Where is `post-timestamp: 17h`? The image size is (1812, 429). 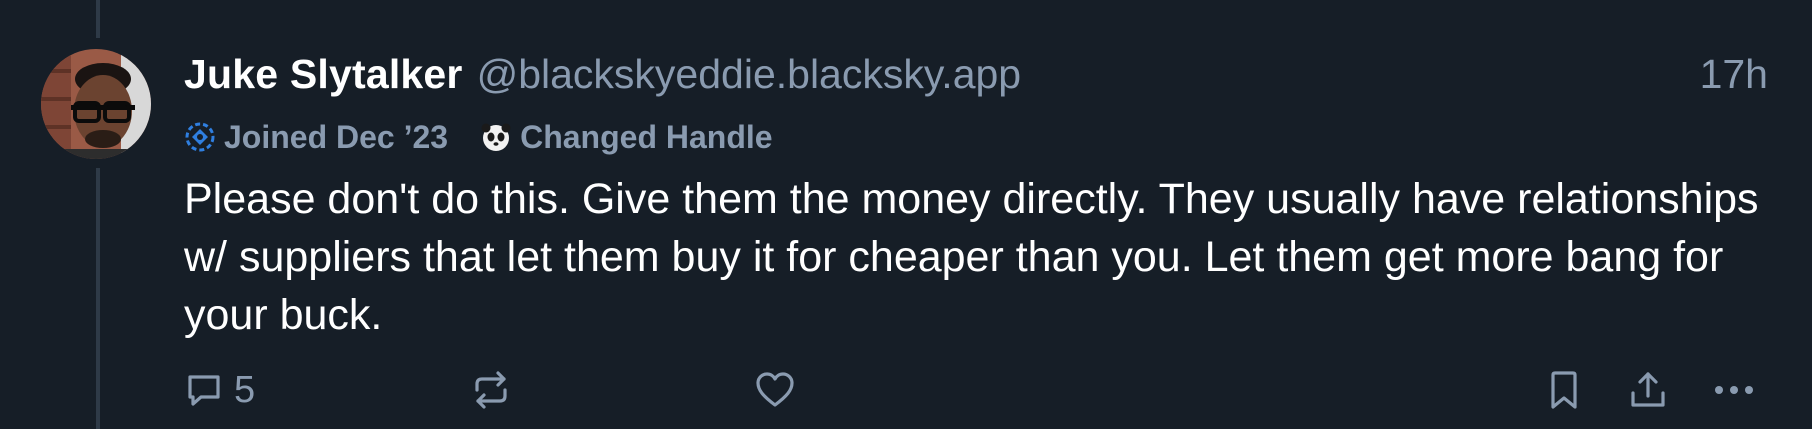
post-timestamp: 17h is located at coordinates (1734, 74).